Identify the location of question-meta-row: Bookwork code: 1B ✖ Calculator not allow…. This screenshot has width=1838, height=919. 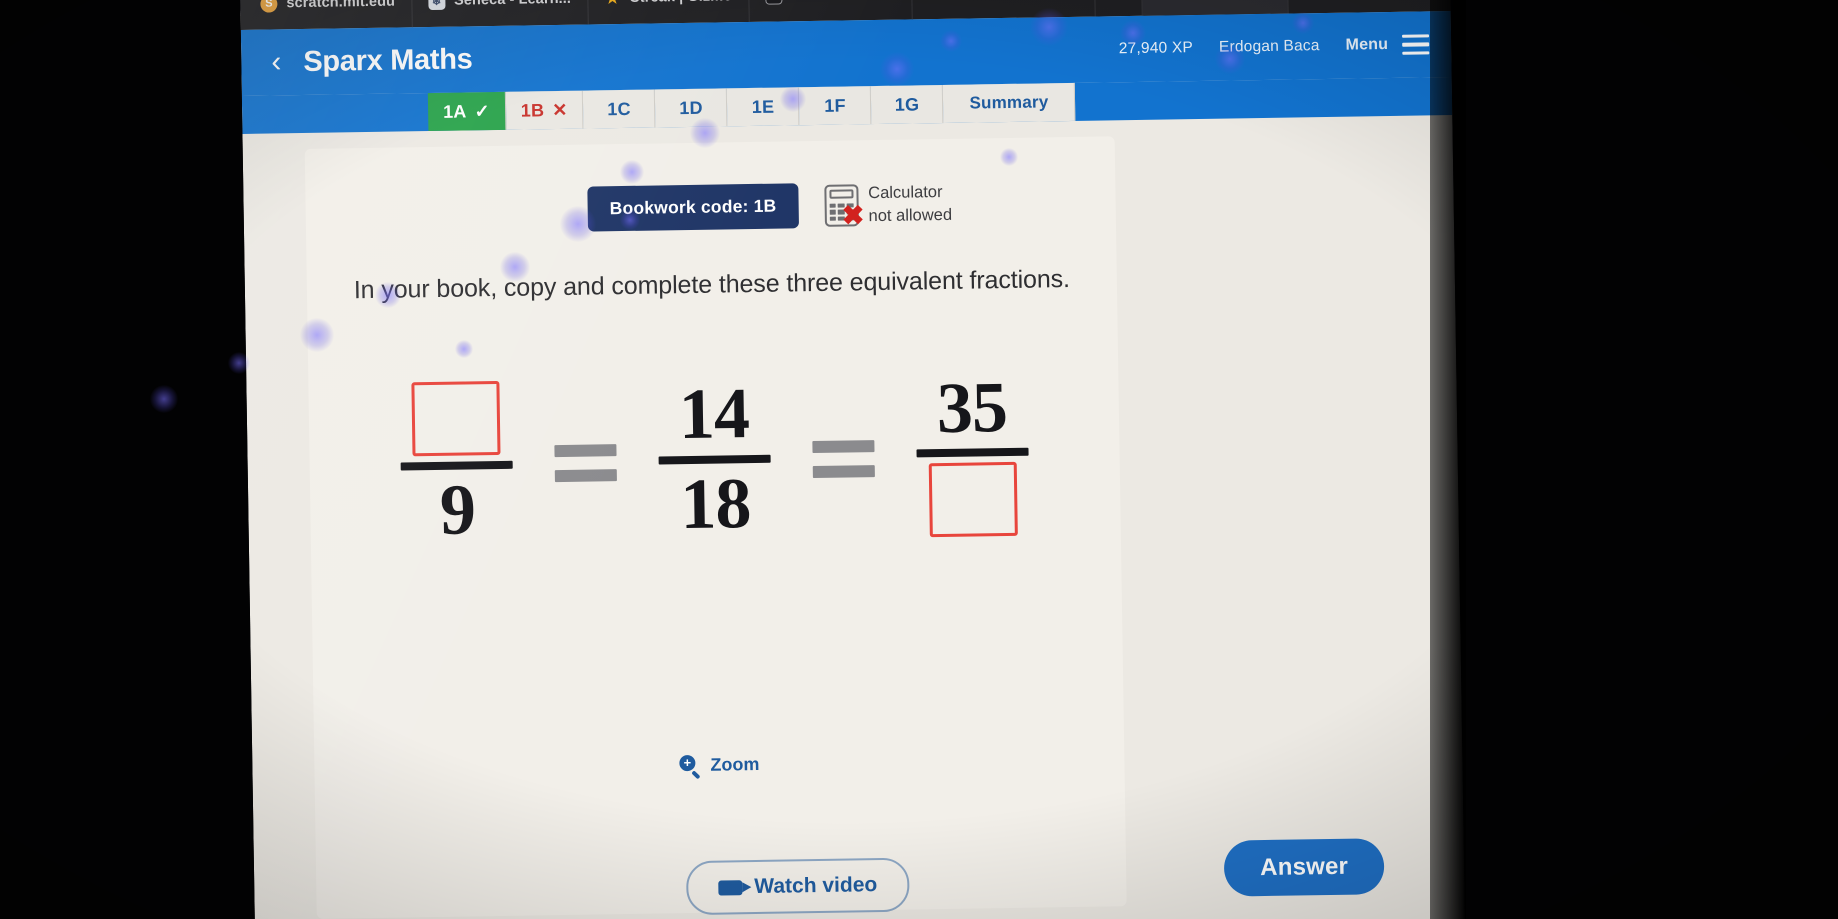
(769, 206).